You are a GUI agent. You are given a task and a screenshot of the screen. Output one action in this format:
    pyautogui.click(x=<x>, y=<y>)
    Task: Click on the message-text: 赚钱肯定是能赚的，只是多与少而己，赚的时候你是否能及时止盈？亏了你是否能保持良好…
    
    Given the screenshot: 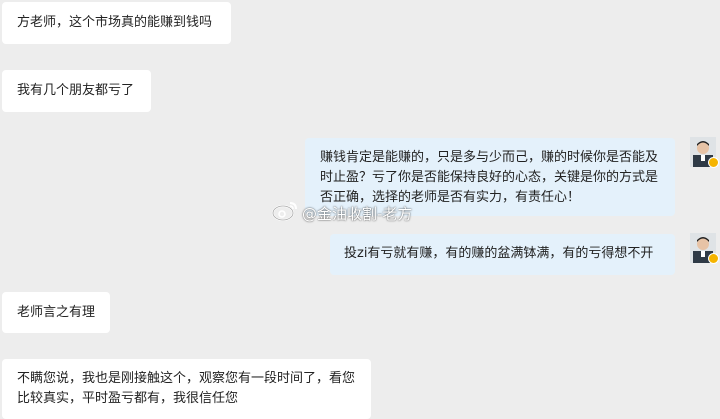 What is the action you would take?
    pyautogui.click(x=489, y=177)
    